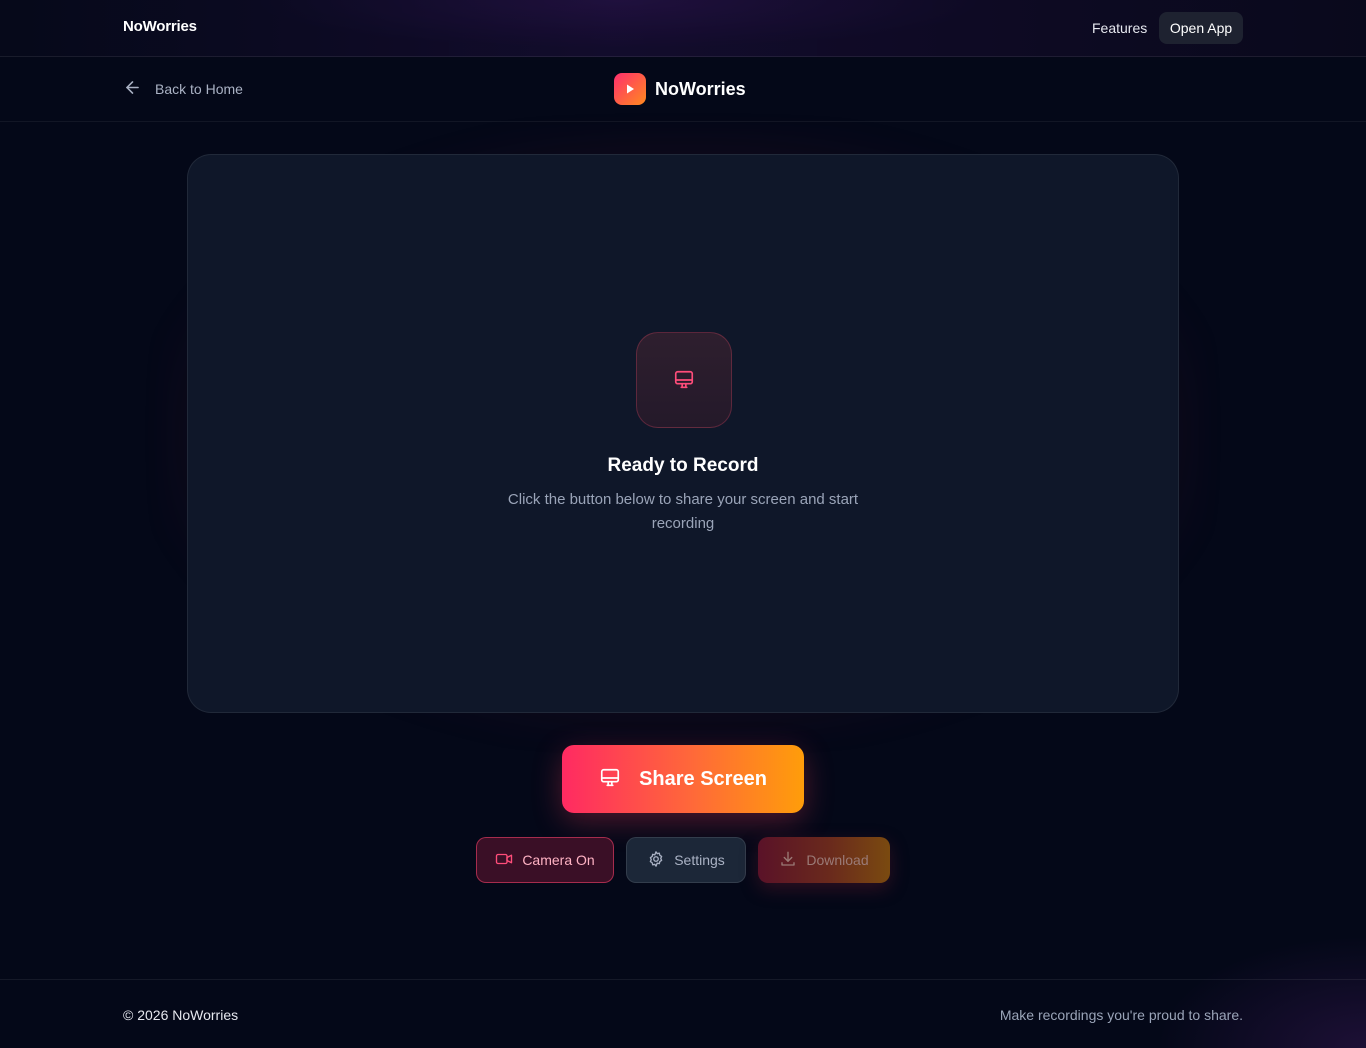  I want to click on center-brand: NoWorries, so click(680, 89).